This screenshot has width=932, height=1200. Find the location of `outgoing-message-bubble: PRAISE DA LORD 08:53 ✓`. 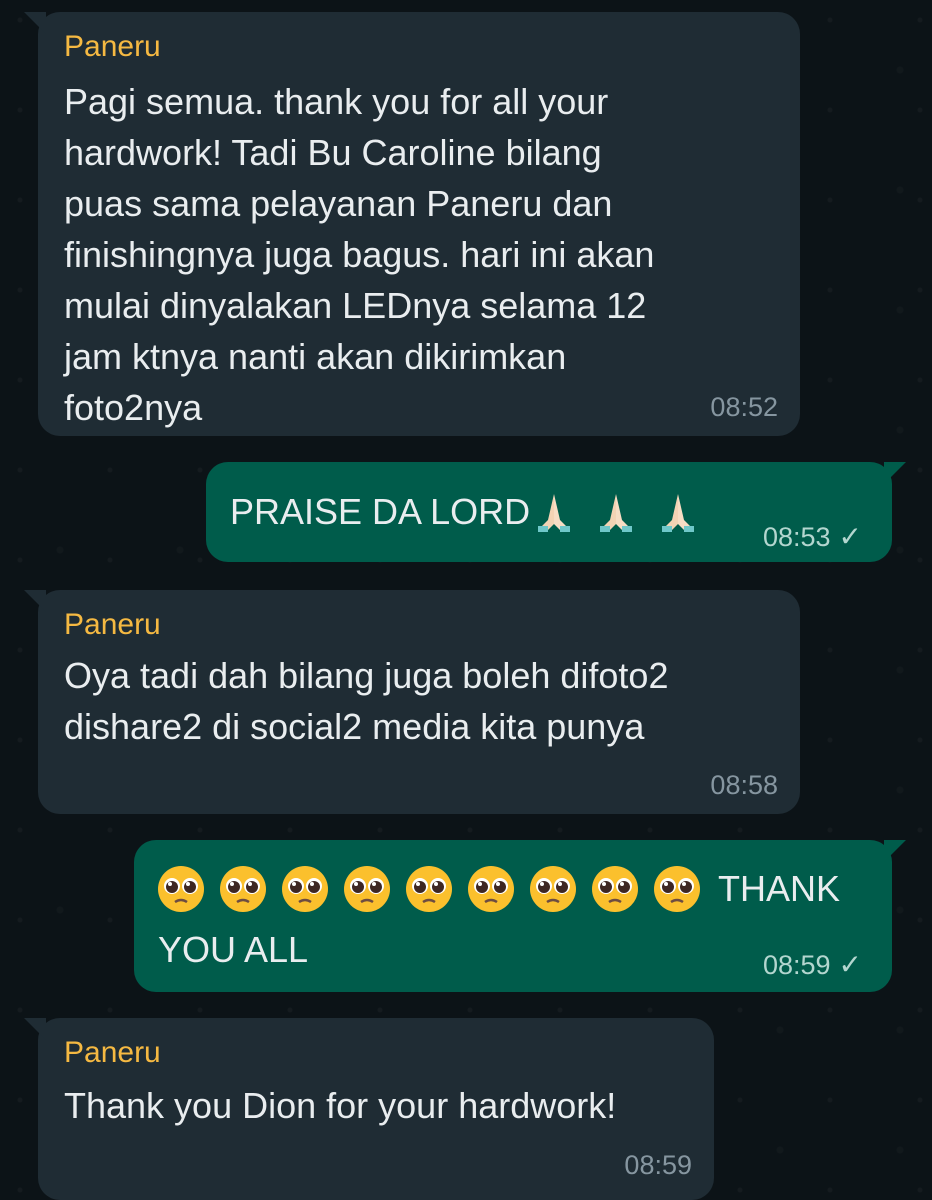

outgoing-message-bubble: PRAISE DA LORD 08:53 ✓ is located at coordinates (556, 512).